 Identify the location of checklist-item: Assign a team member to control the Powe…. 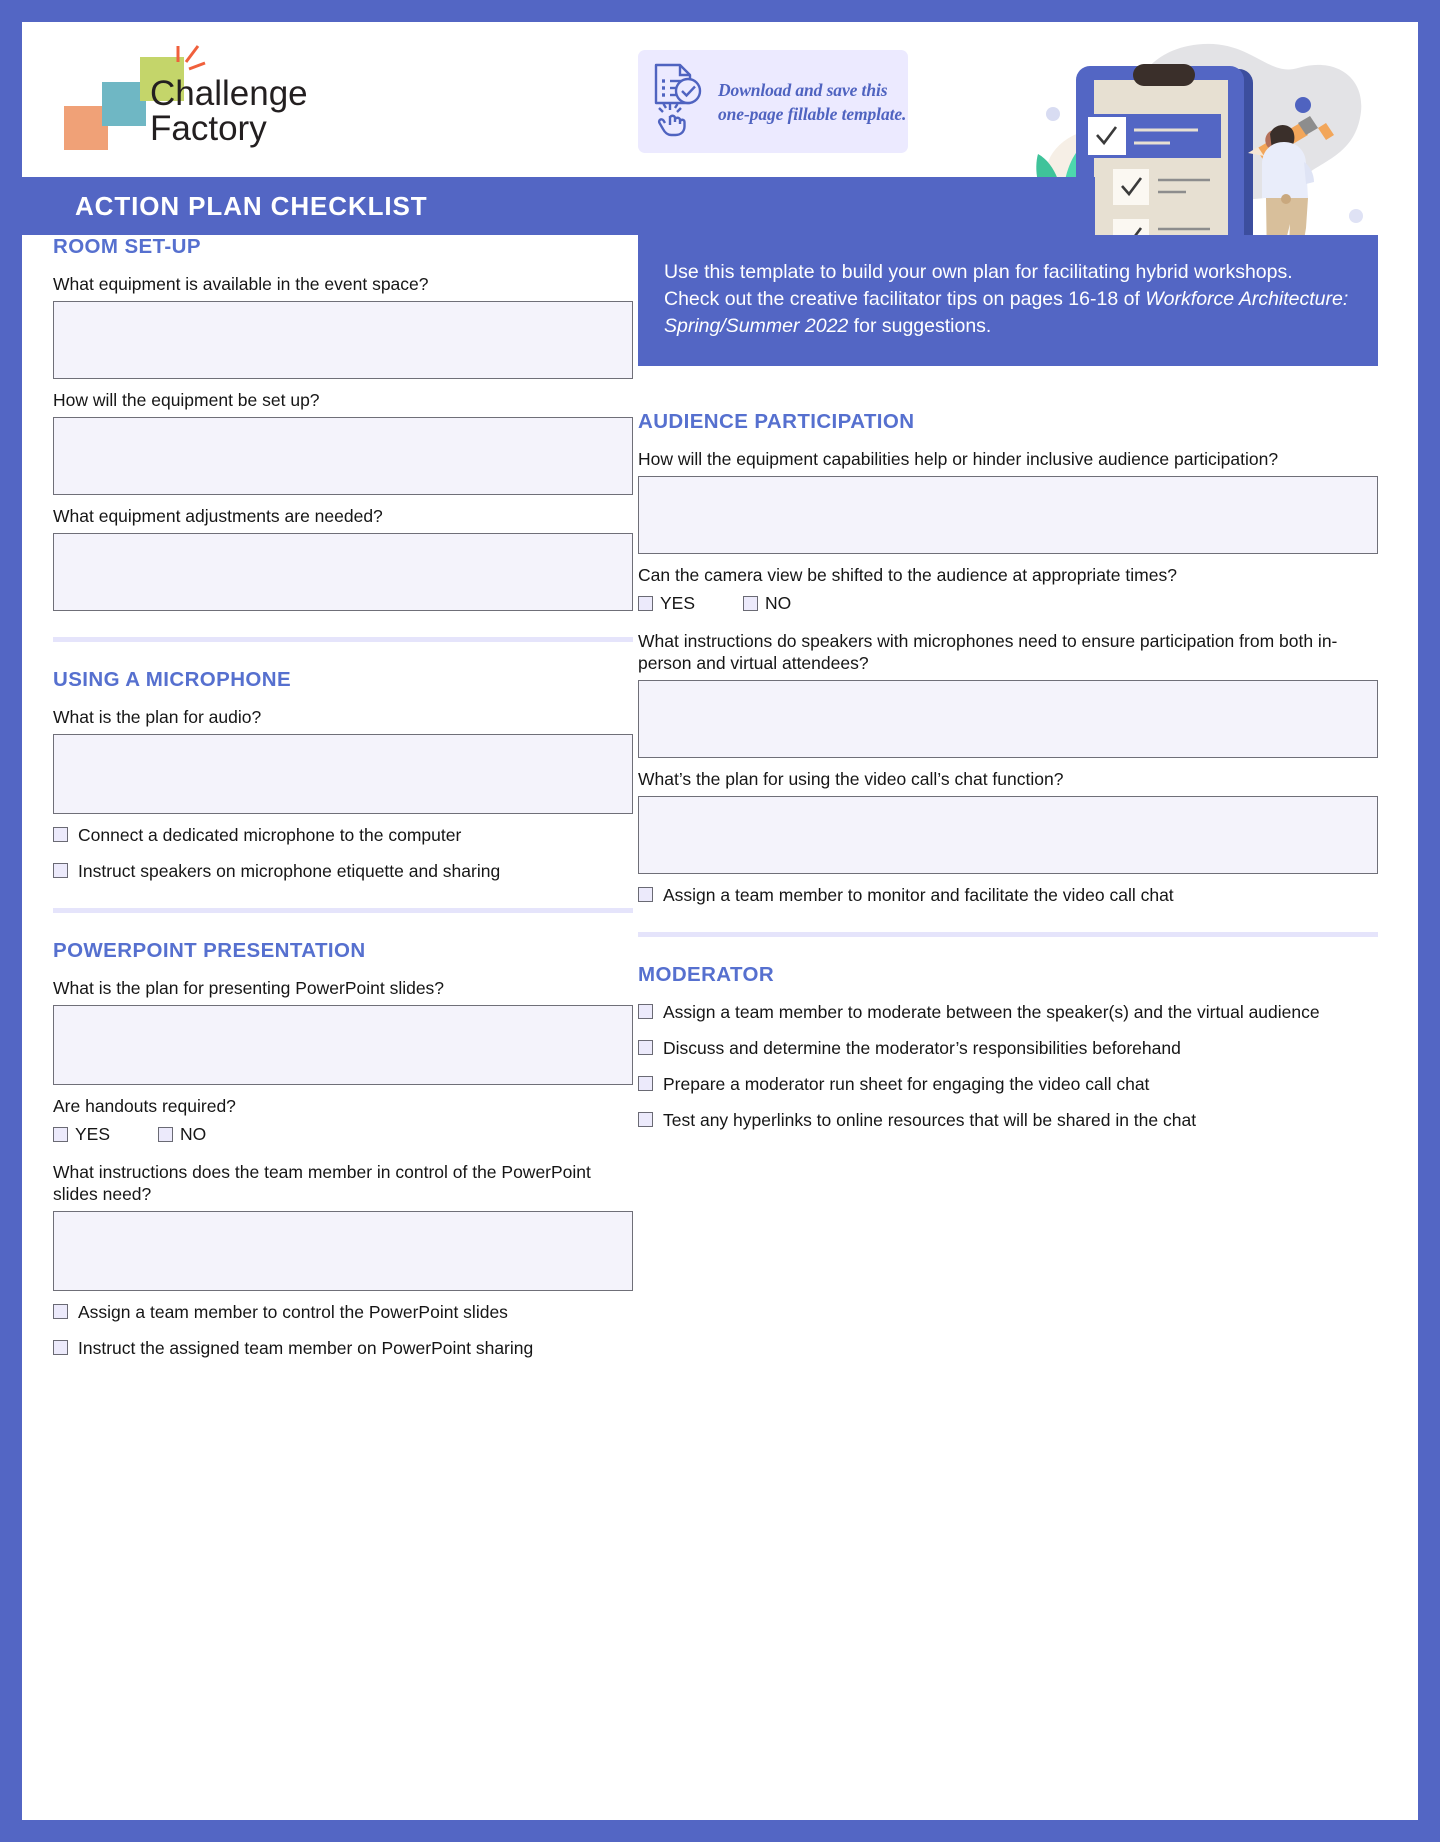
(343, 1312).